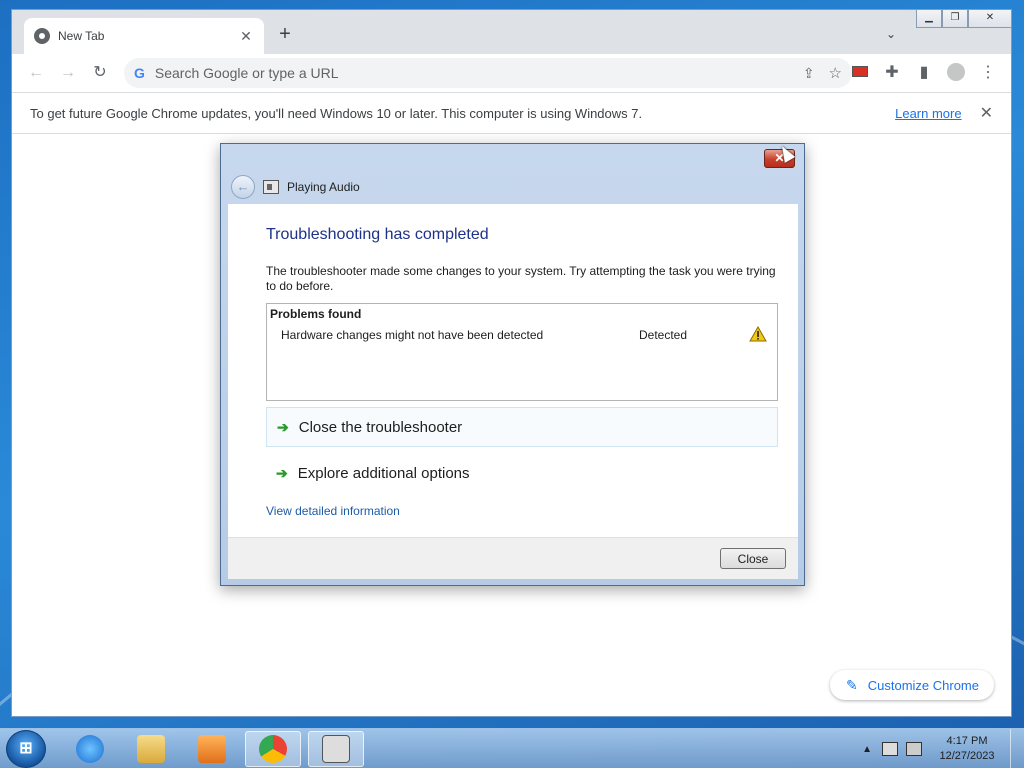 The width and height of the screenshot is (1024, 768). Describe the element at coordinates (924, 73) in the screenshot. I see `side-panel-icon: ▮` at that location.